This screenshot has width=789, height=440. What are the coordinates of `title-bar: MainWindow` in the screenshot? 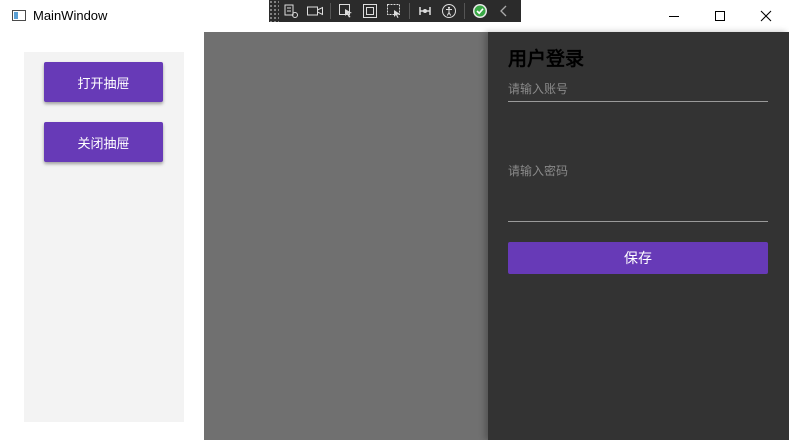 It's located at (394, 16).